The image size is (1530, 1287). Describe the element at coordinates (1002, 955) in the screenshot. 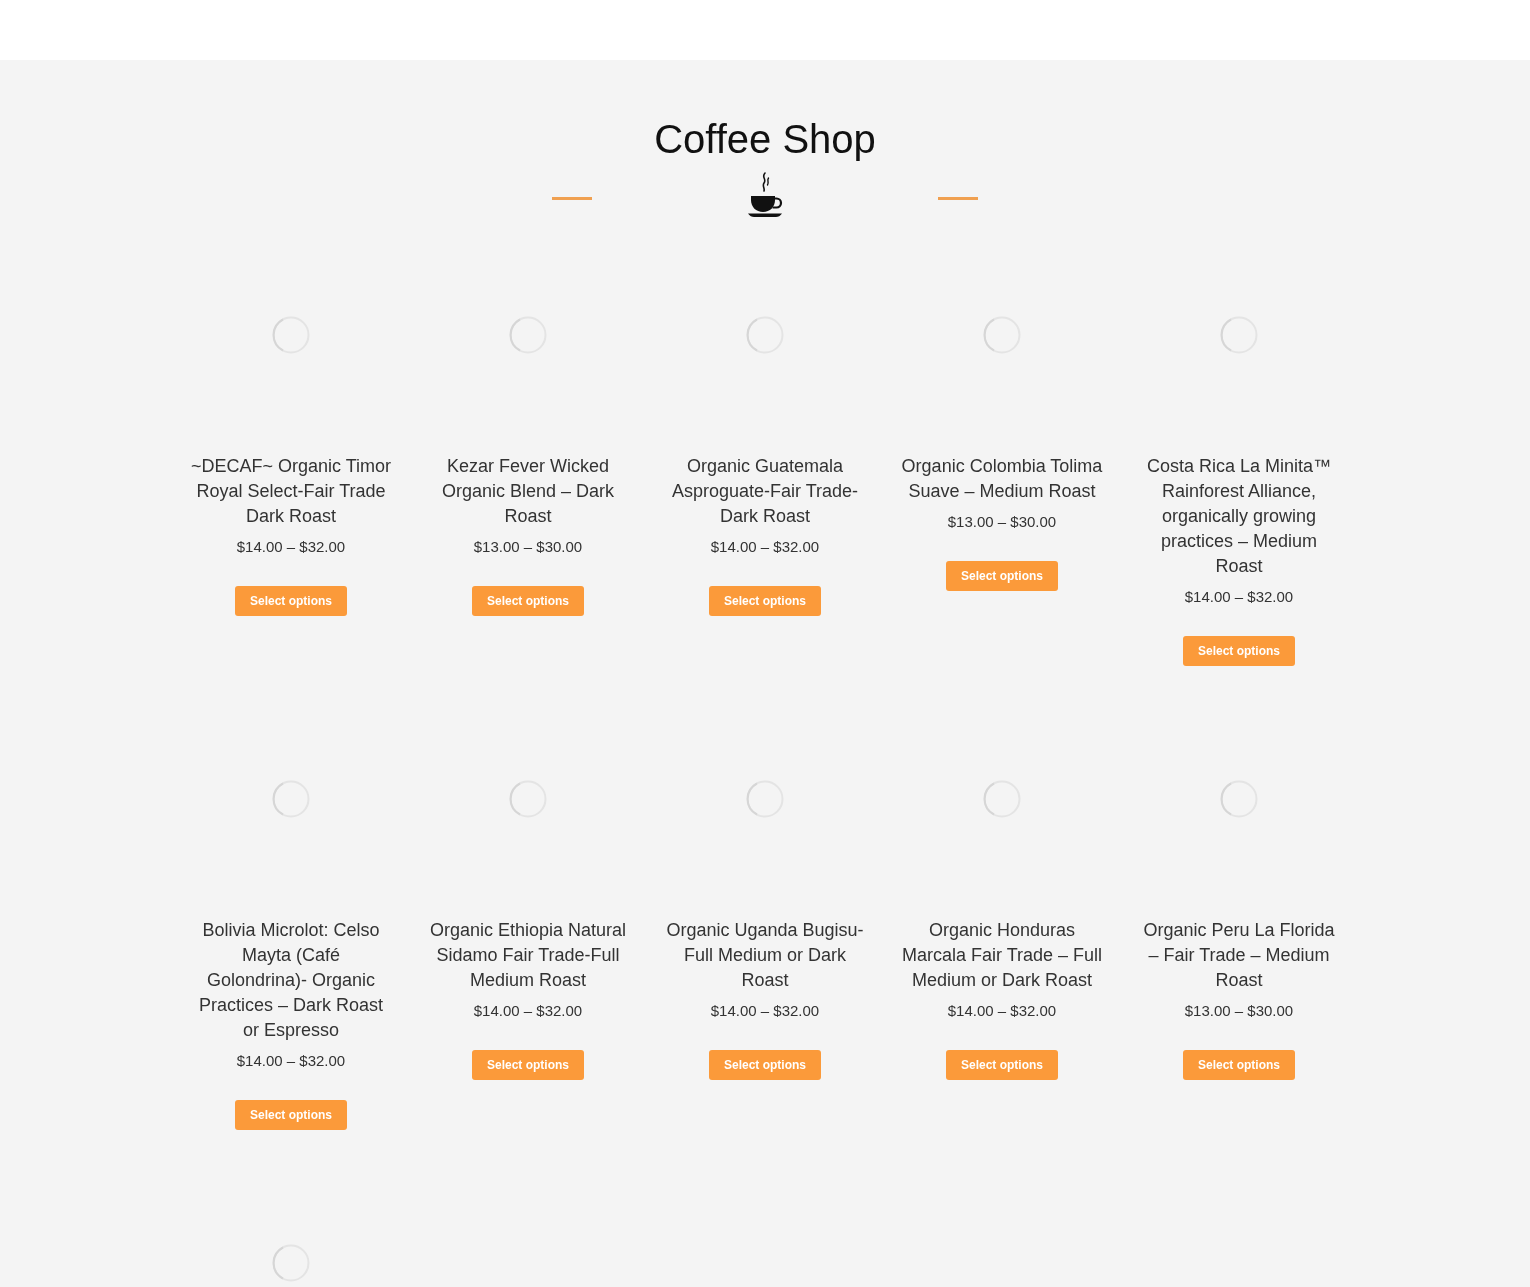

I see `product-title: Organic Honduras Marcala Fair Trade – Full Medium or Dark Roast` at that location.